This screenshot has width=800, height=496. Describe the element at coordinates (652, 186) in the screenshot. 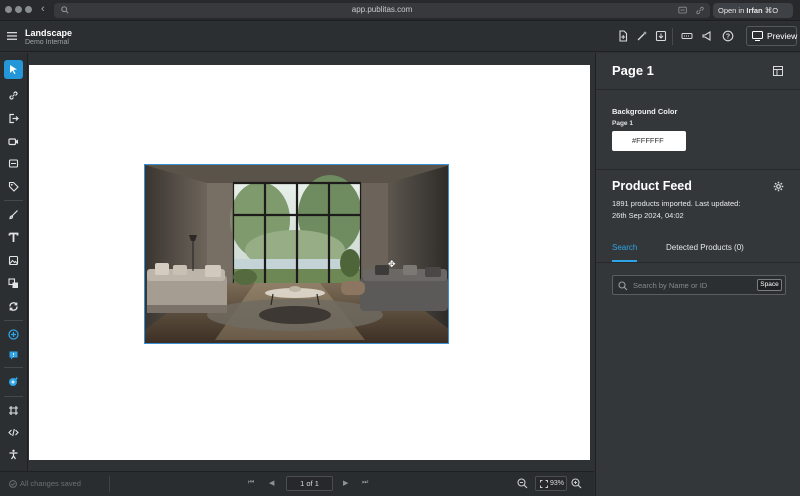

I see `product-feed-title: Product Feed` at that location.